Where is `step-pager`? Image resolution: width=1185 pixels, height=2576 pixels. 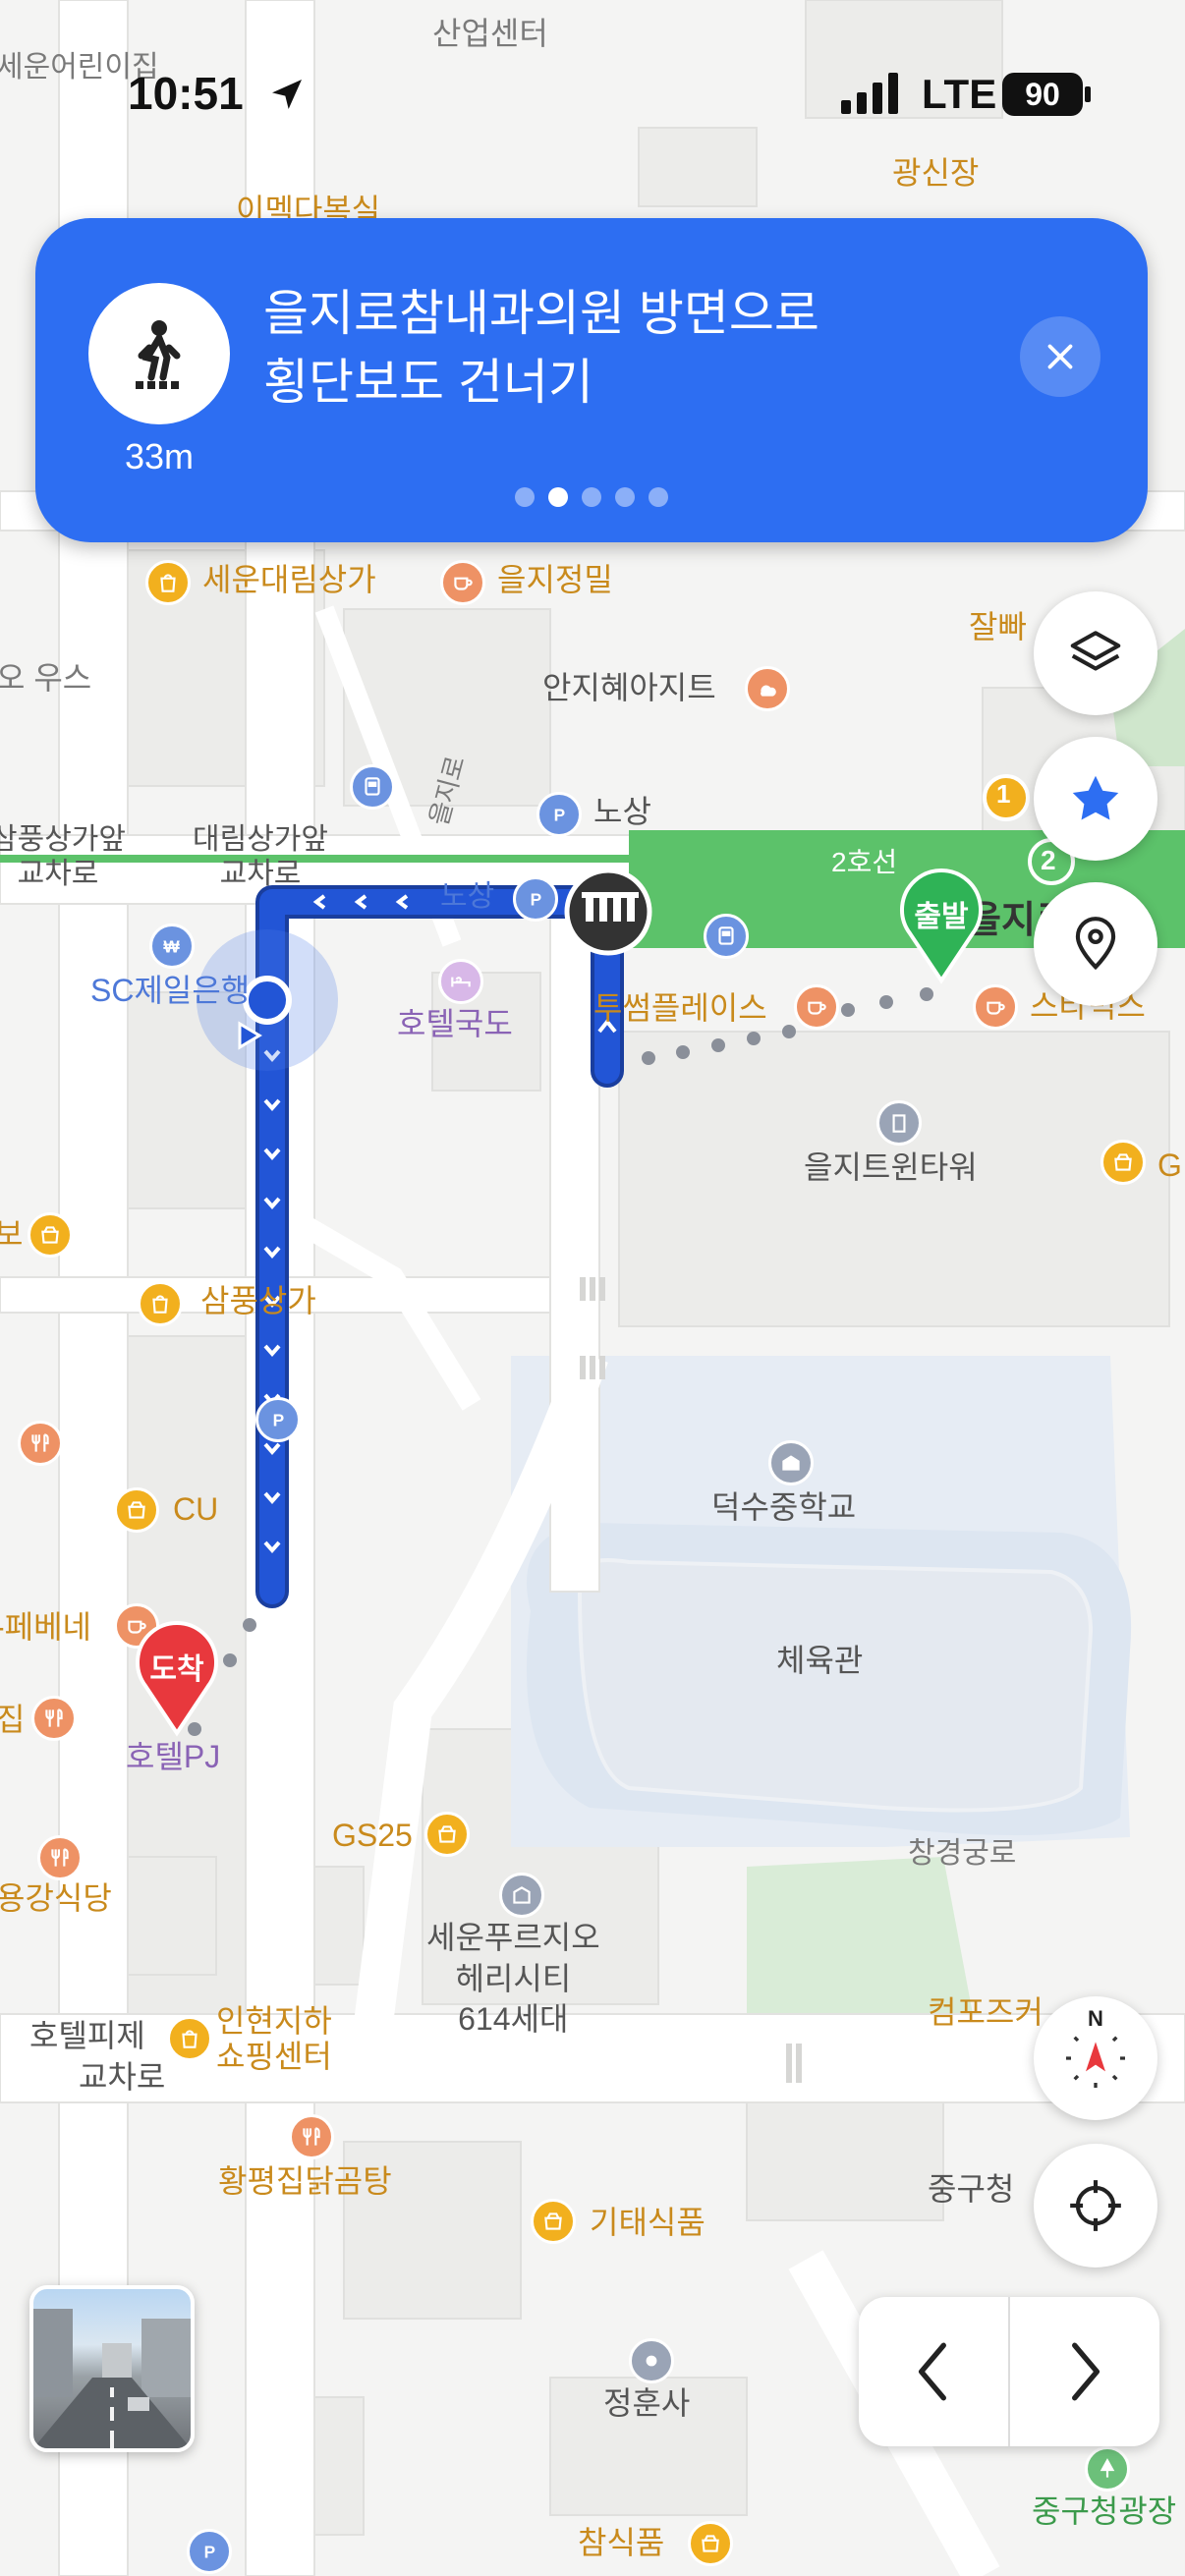
step-pager is located at coordinates (1009, 2371).